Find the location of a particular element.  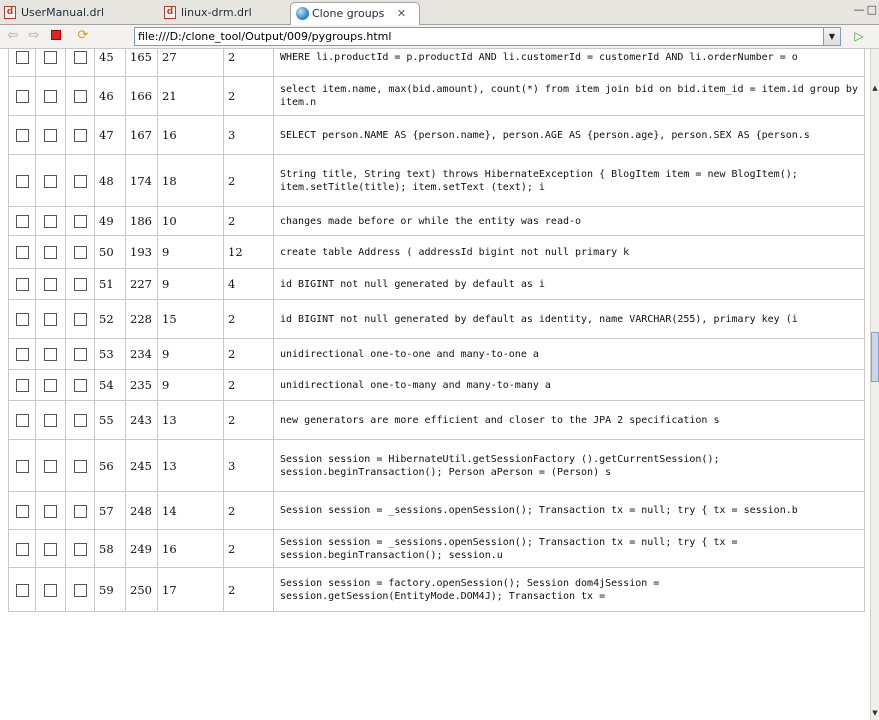

tab-clone-groups: Clone groups ✕ is located at coordinates (355, 14).